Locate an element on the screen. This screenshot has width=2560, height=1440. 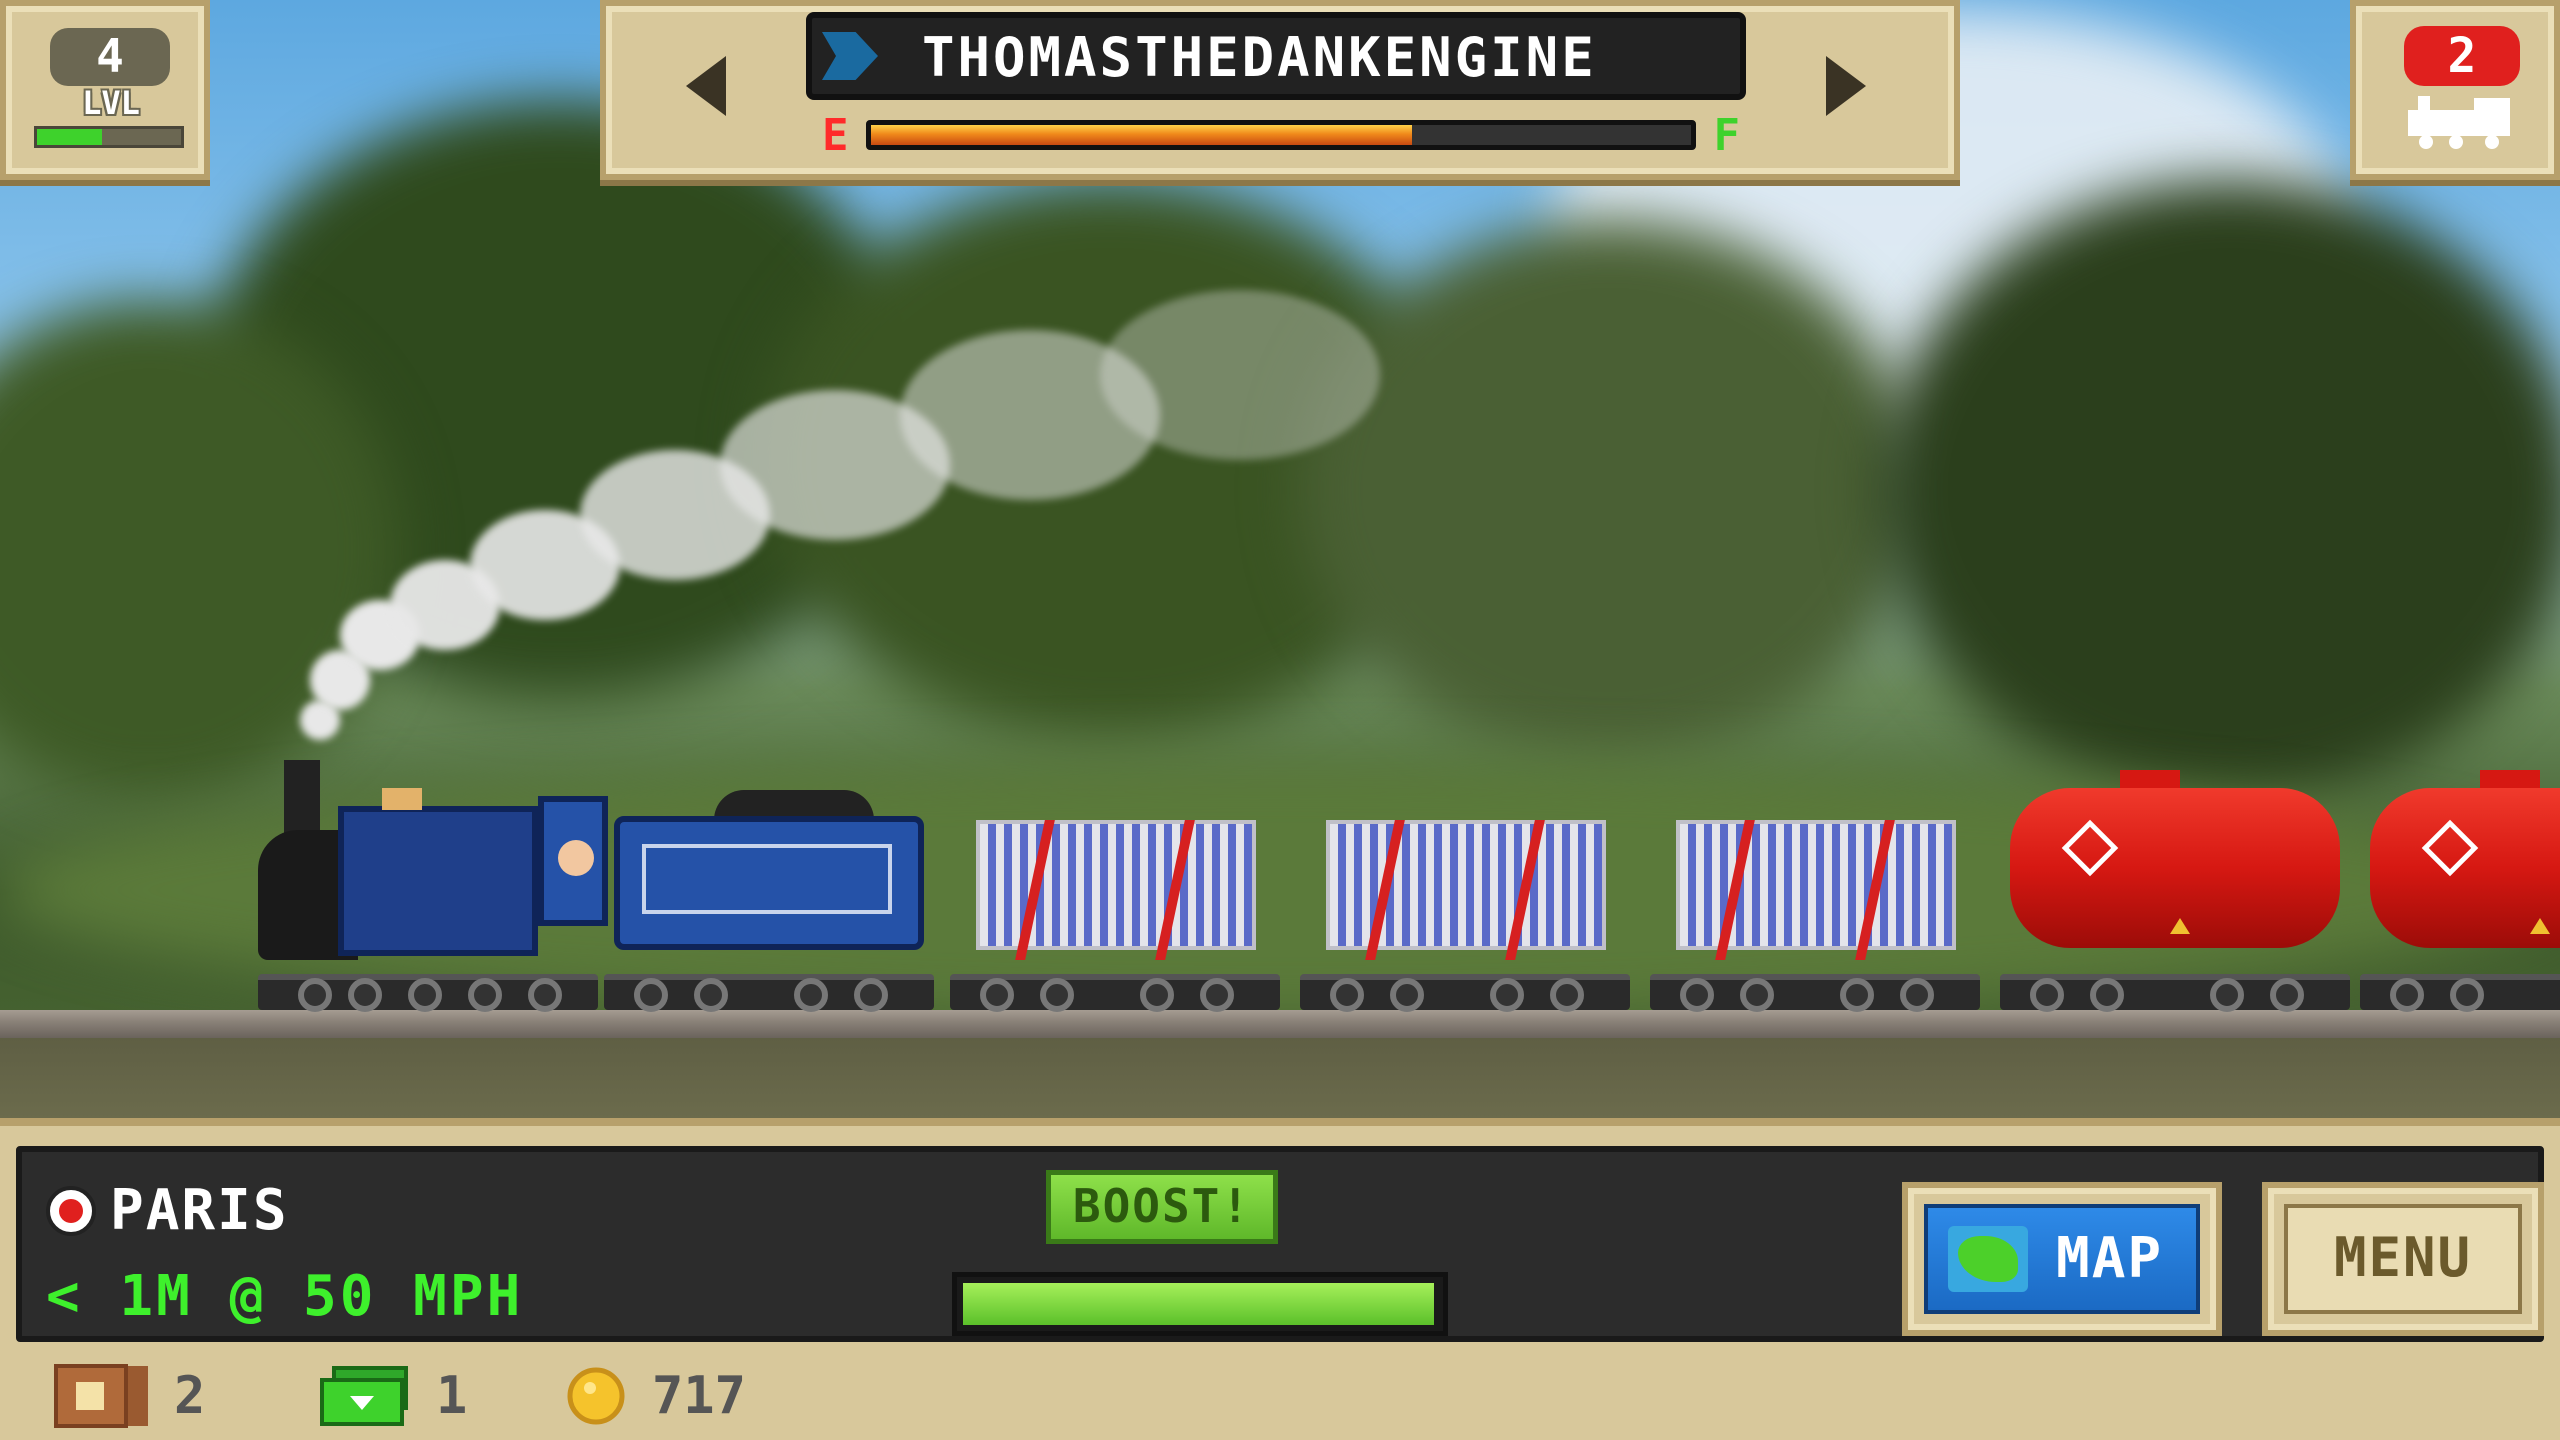
fuel-gauge: E F is located at coordinates (1276, 136).